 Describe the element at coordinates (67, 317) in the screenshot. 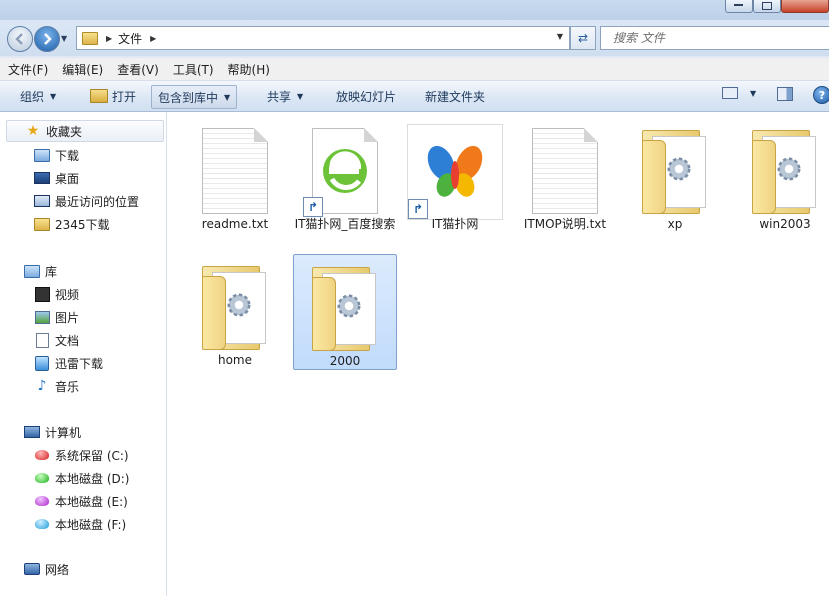

I see `nav-item-label: 图片` at that location.